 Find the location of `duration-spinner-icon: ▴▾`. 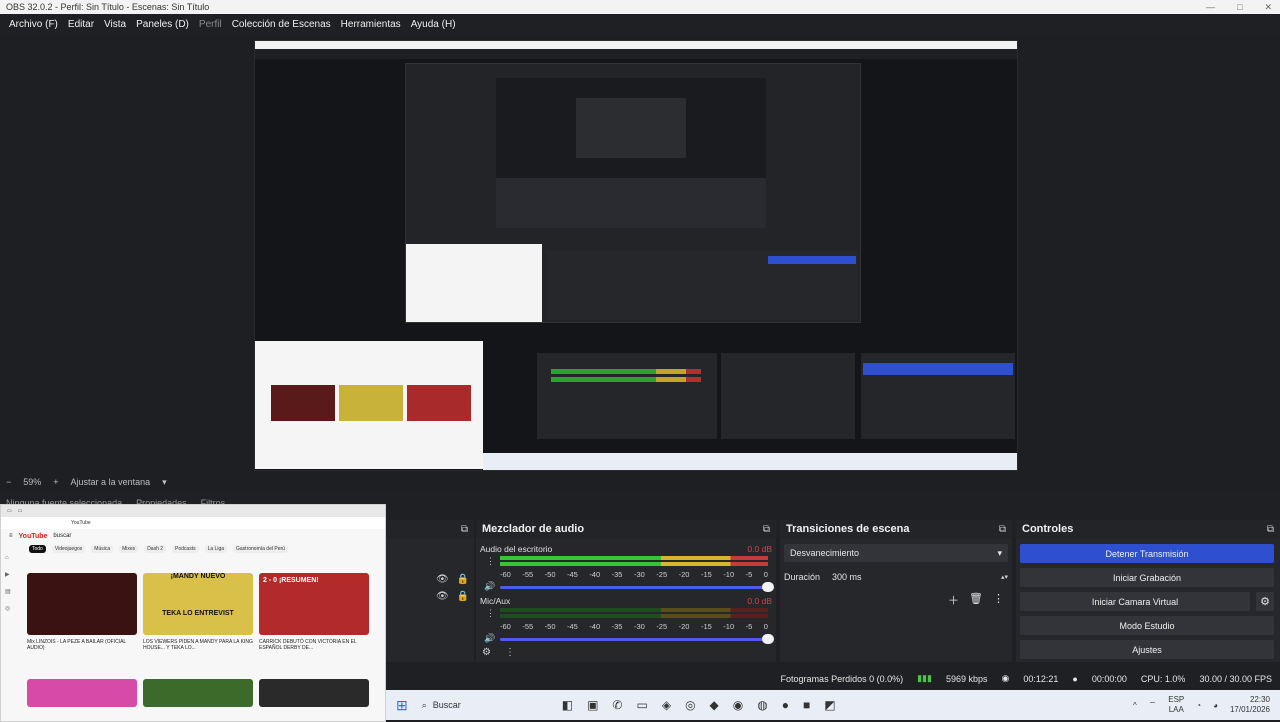

duration-spinner-icon: ▴▾ is located at coordinates (1004, 577).